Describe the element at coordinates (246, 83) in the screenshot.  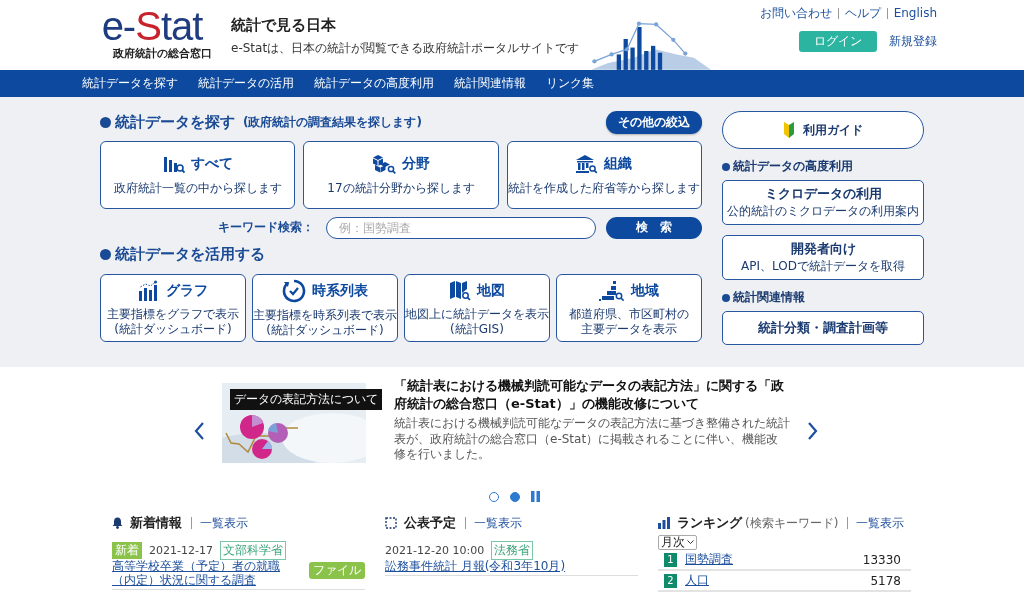
I see `nav-link: 統計データの活用` at that location.